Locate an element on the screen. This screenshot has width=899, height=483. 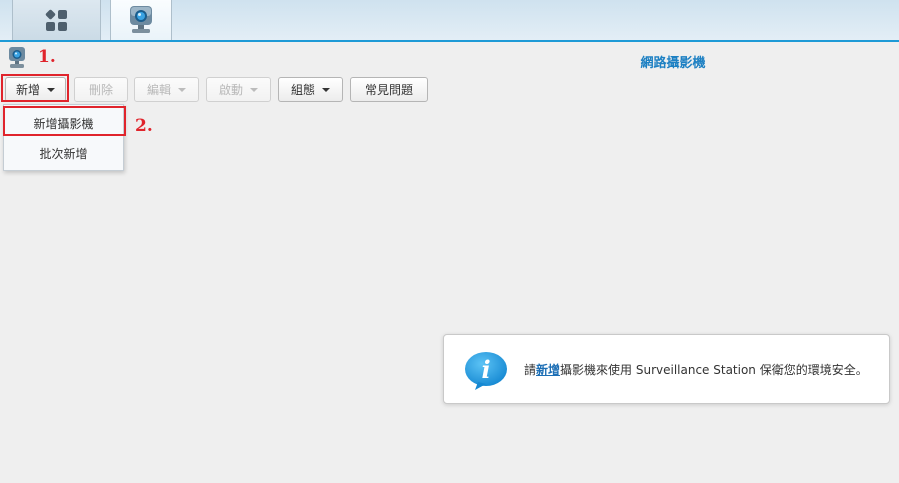
tab-ip-camera is located at coordinates (141, 20).